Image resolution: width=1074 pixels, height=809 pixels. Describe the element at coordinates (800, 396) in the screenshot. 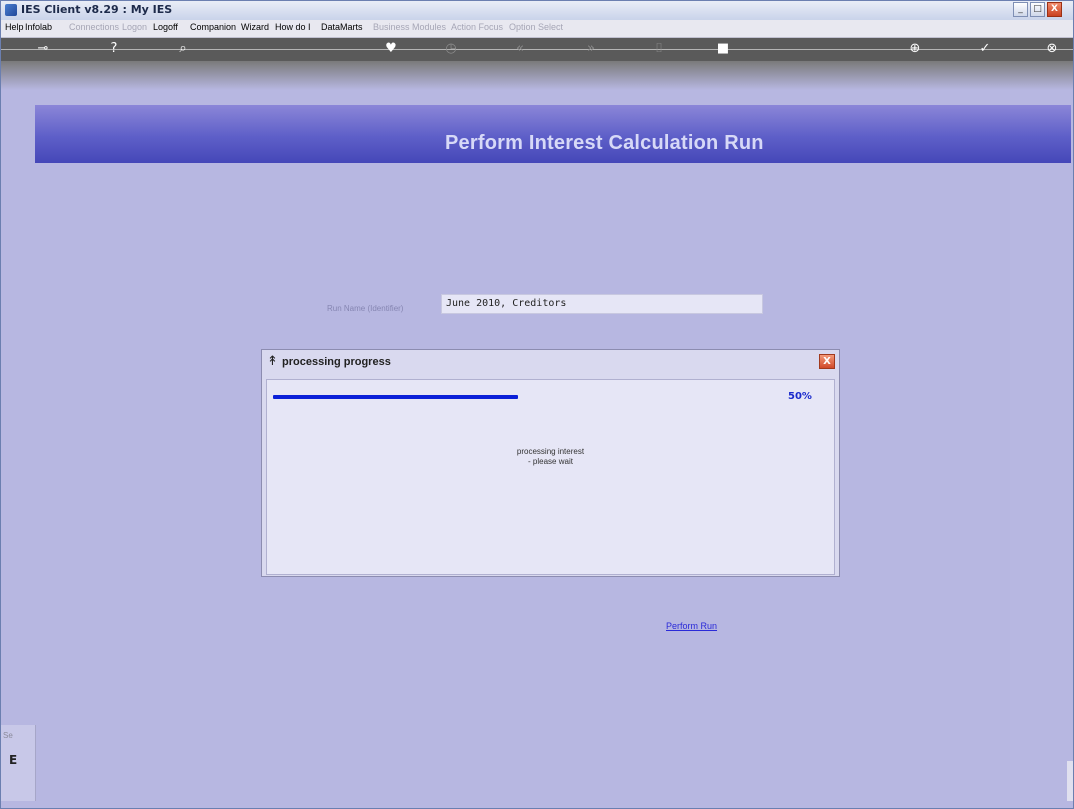

I see `progress-percent: 50%` at that location.